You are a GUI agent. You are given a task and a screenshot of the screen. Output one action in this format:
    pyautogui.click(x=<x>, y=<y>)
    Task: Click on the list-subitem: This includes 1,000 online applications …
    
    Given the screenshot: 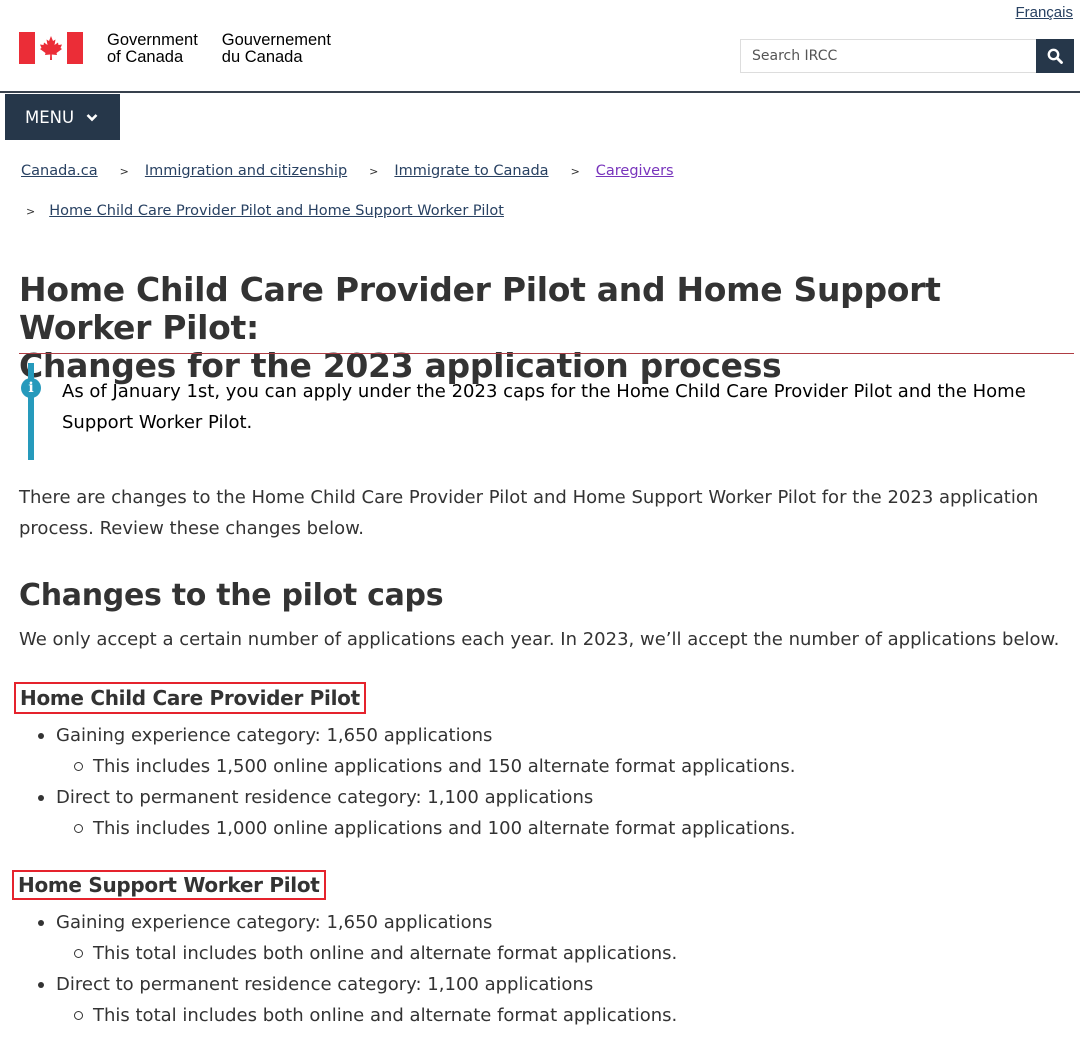 What is the action you would take?
    pyautogui.click(x=407, y=828)
    